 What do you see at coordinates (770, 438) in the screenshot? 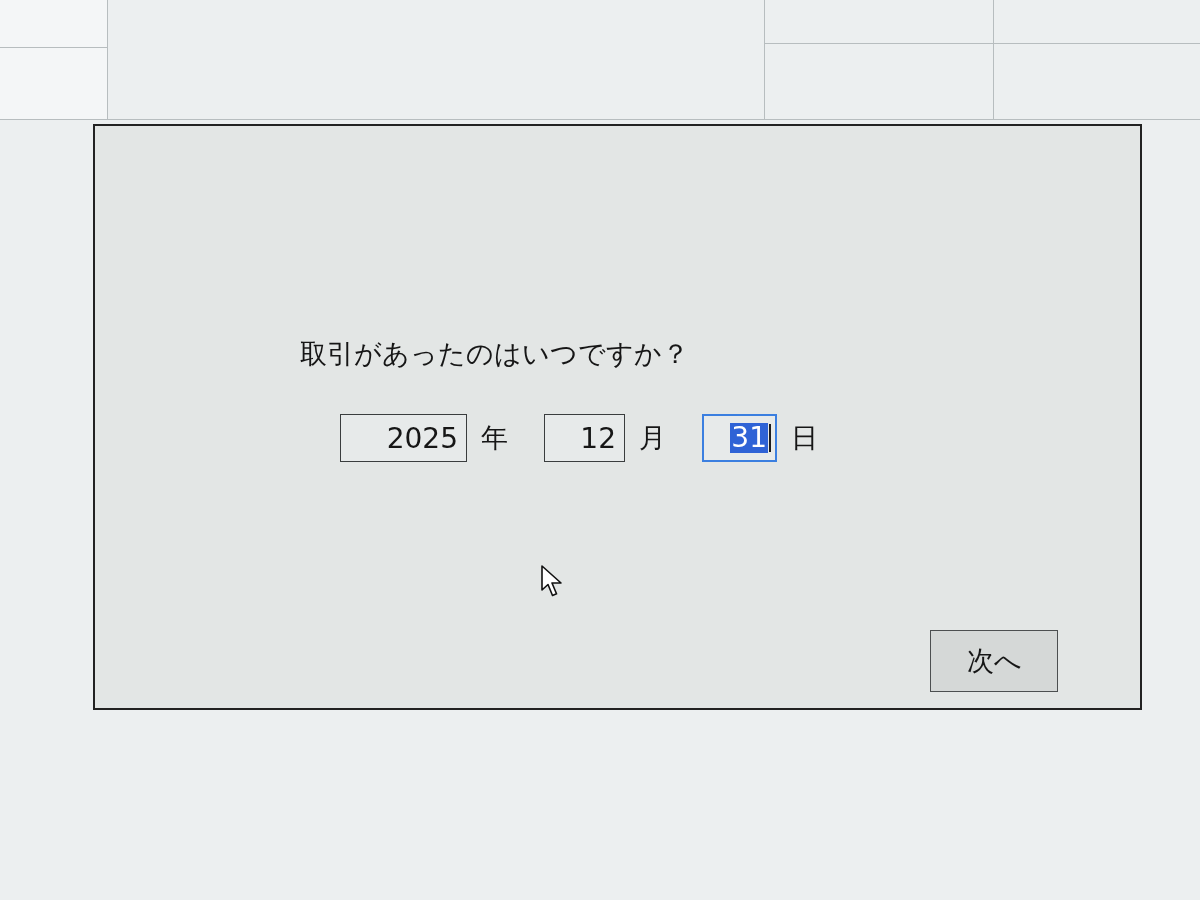
I see `text-cursor-icon` at bounding box center [770, 438].